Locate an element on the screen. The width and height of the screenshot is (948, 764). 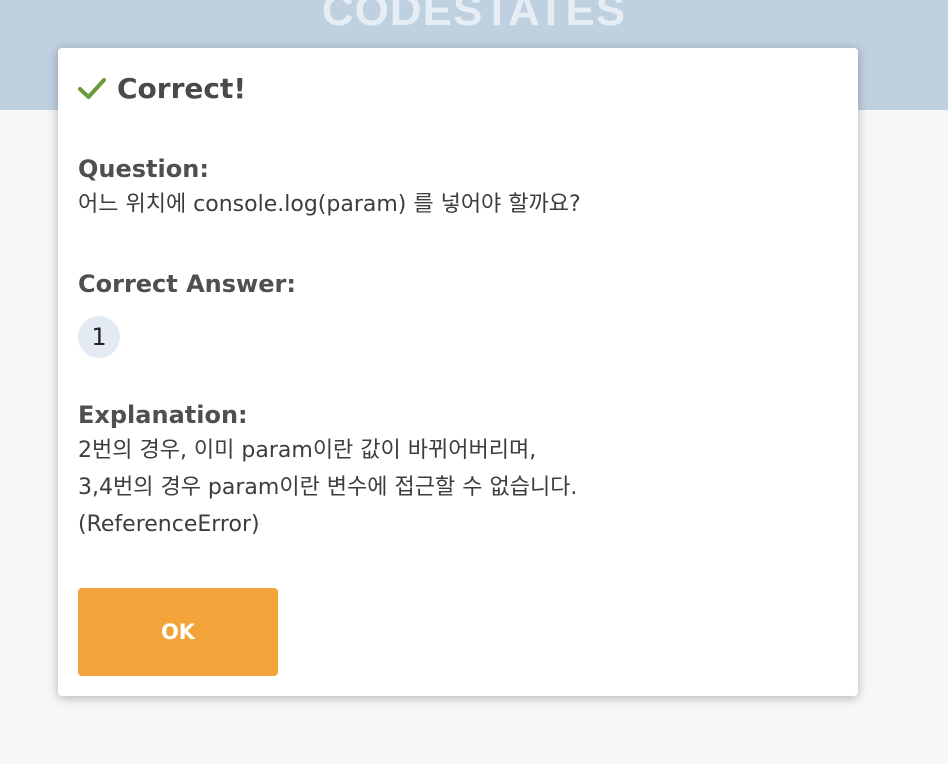
explanation-label: Explanation: is located at coordinates (163, 415).